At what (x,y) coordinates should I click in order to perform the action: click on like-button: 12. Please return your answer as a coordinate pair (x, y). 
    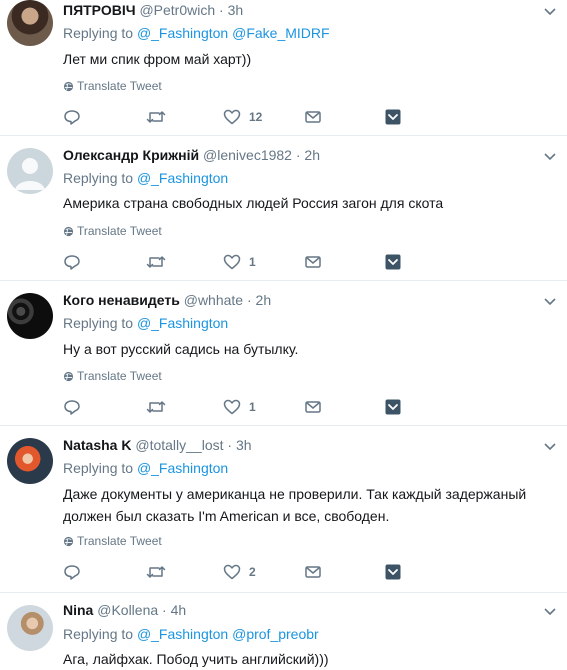
    Looking at the image, I should click on (242, 117).